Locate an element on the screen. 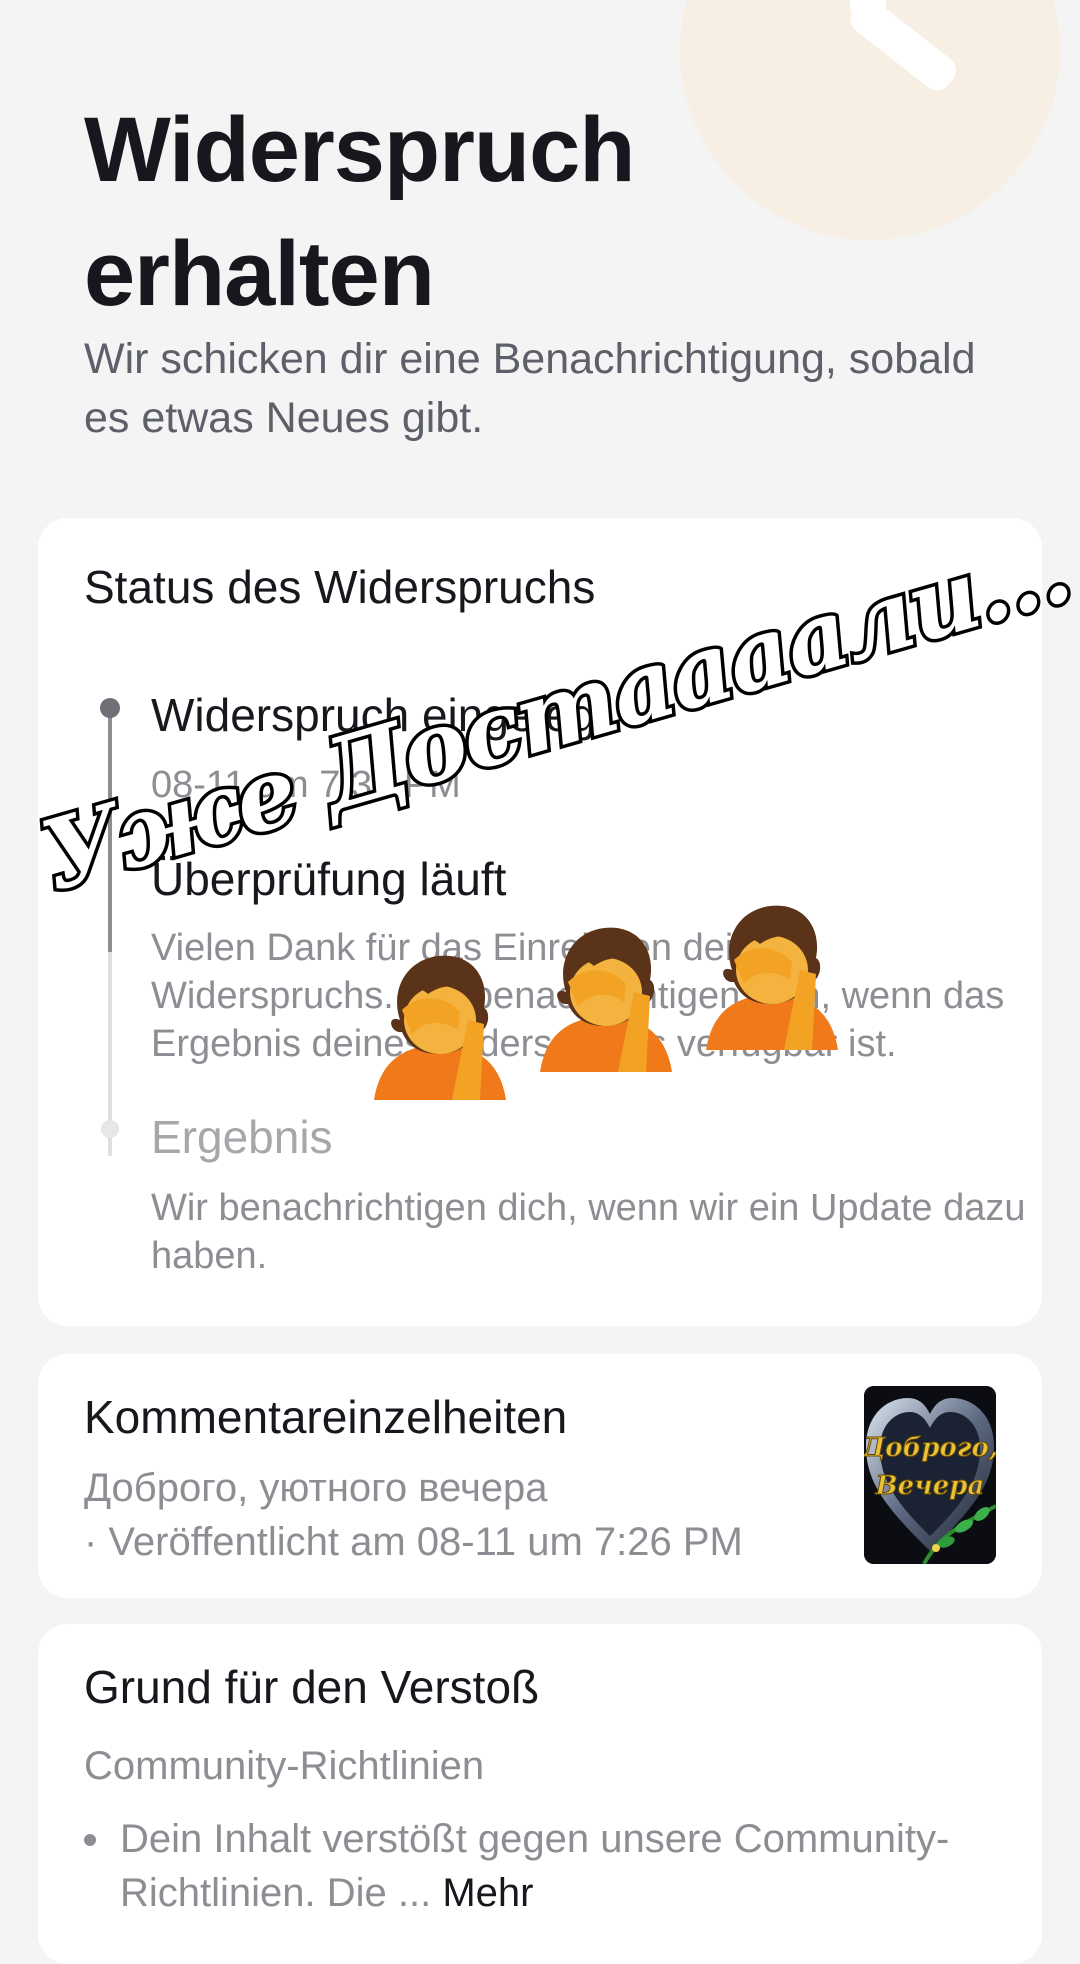 This screenshot has height=1964, width=1080. status-card-title: Status des Widerspruchs is located at coordinates (340, 587).